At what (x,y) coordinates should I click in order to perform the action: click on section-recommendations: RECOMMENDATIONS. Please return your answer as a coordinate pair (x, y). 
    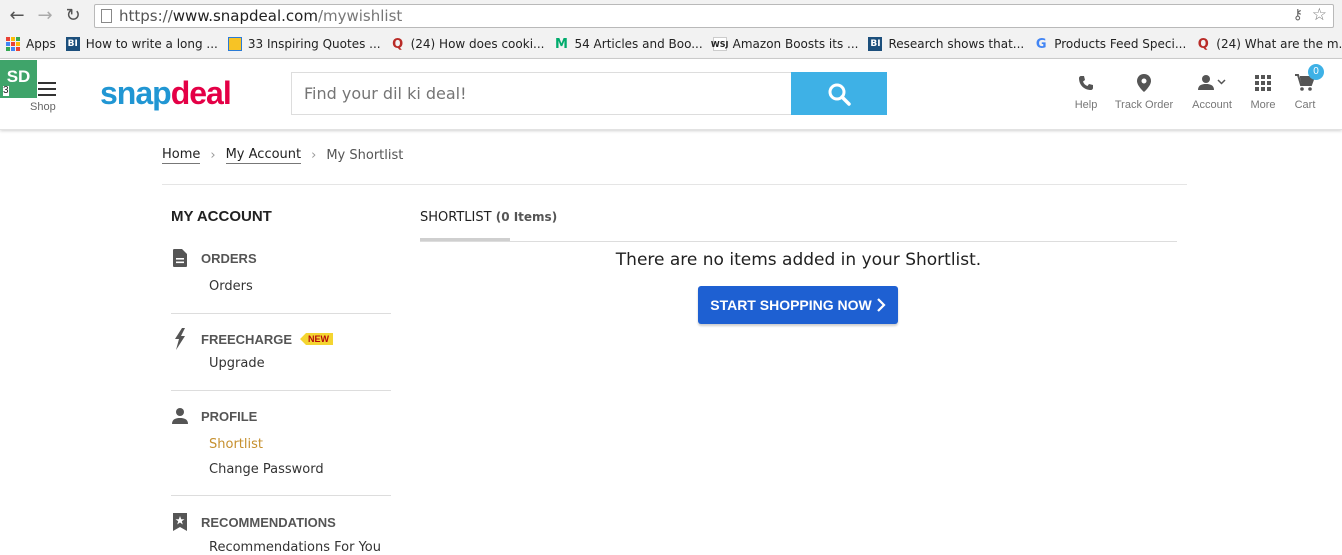
    Looking at the image, I should click on (253, 522).